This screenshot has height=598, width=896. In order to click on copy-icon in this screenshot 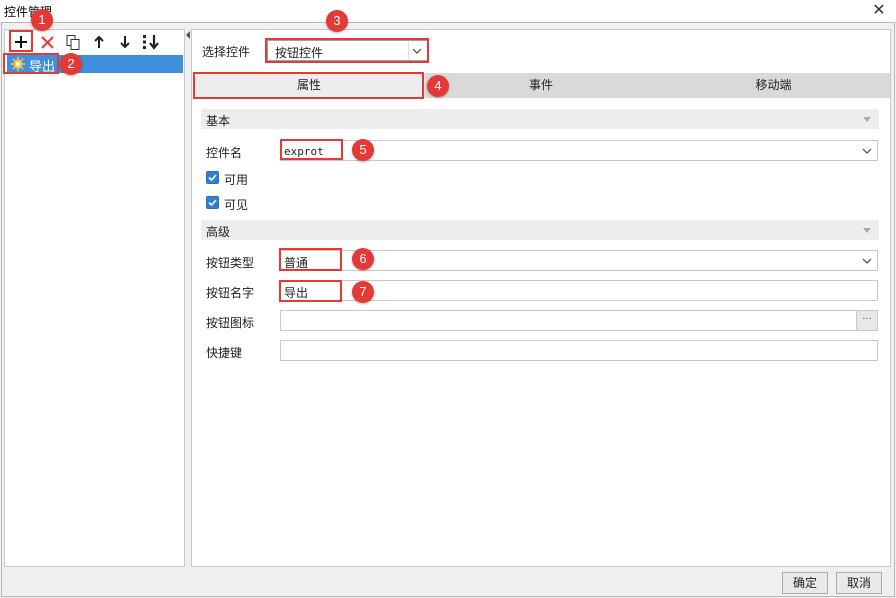, I will do `click(73, 42)`.